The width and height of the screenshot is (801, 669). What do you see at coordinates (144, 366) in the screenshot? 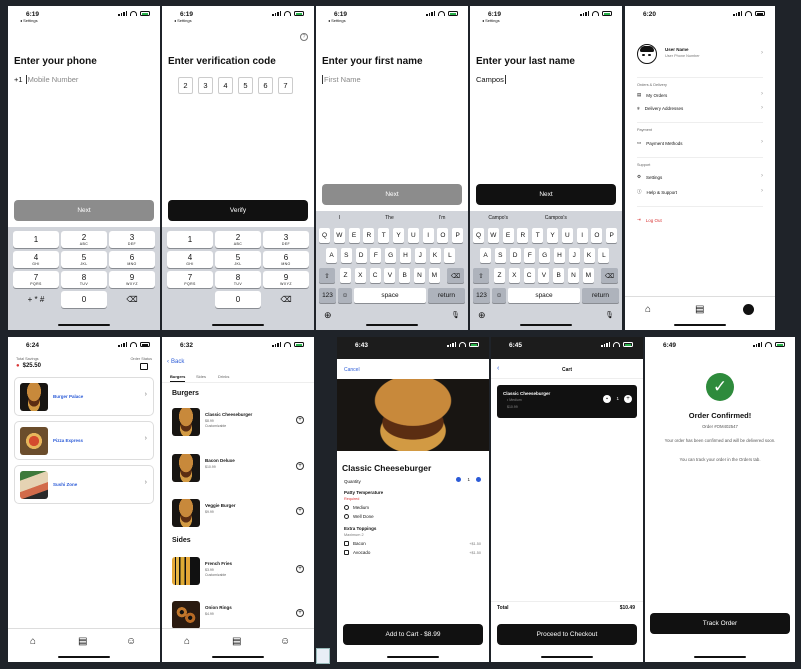
I see `order-status-icon` at bounding box center [144, 366].